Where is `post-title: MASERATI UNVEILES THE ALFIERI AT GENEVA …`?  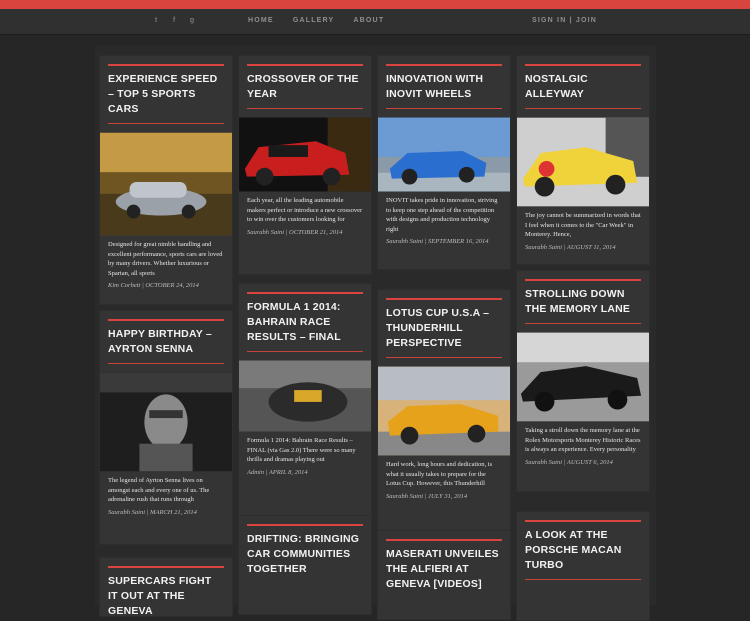
post-title: MASERATI UNVEILES THE ALFIERI AT GENEVA … is located at coordinates (444, 569).